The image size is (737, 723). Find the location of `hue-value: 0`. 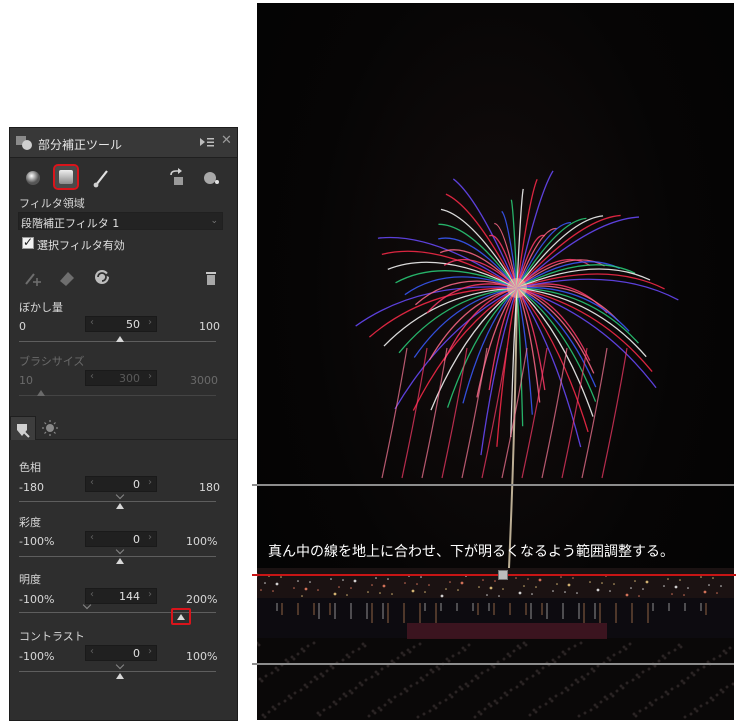

hue-value: 0 is located at coordinates (136, 484).